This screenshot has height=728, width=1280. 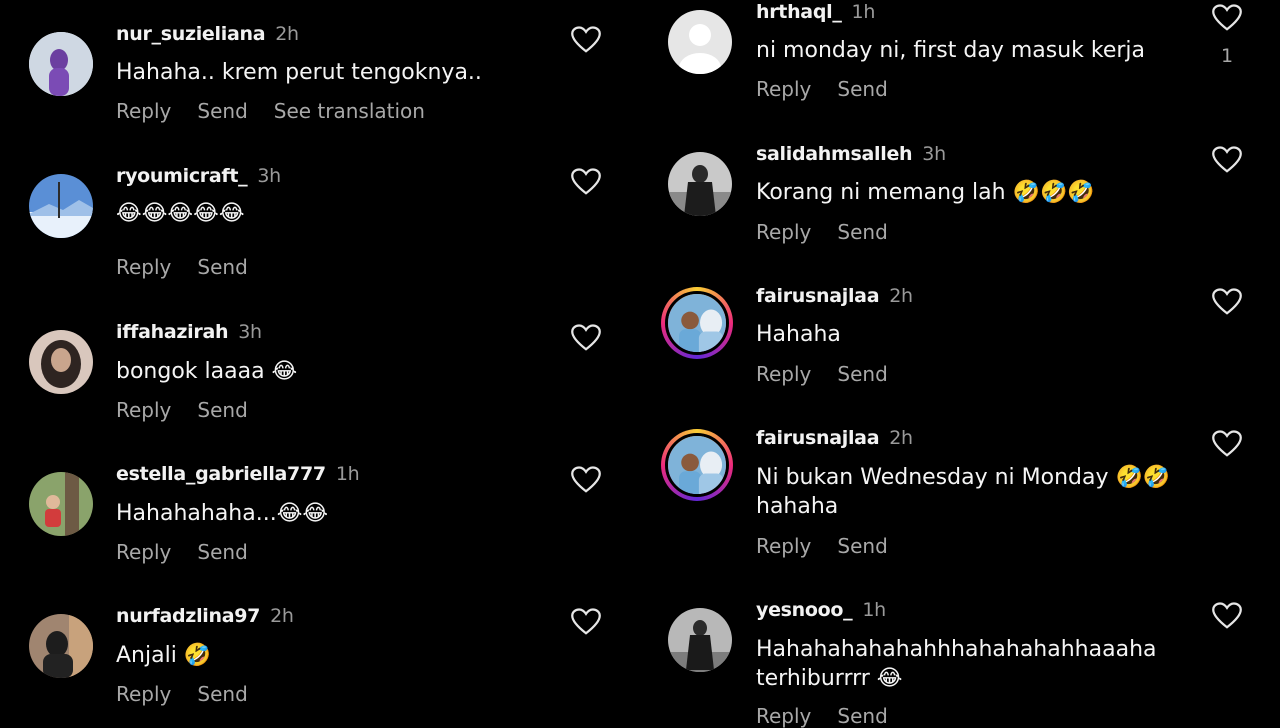 I want to click on comment-text: 😂😂😂😂😂, so click(x=180, y=213).